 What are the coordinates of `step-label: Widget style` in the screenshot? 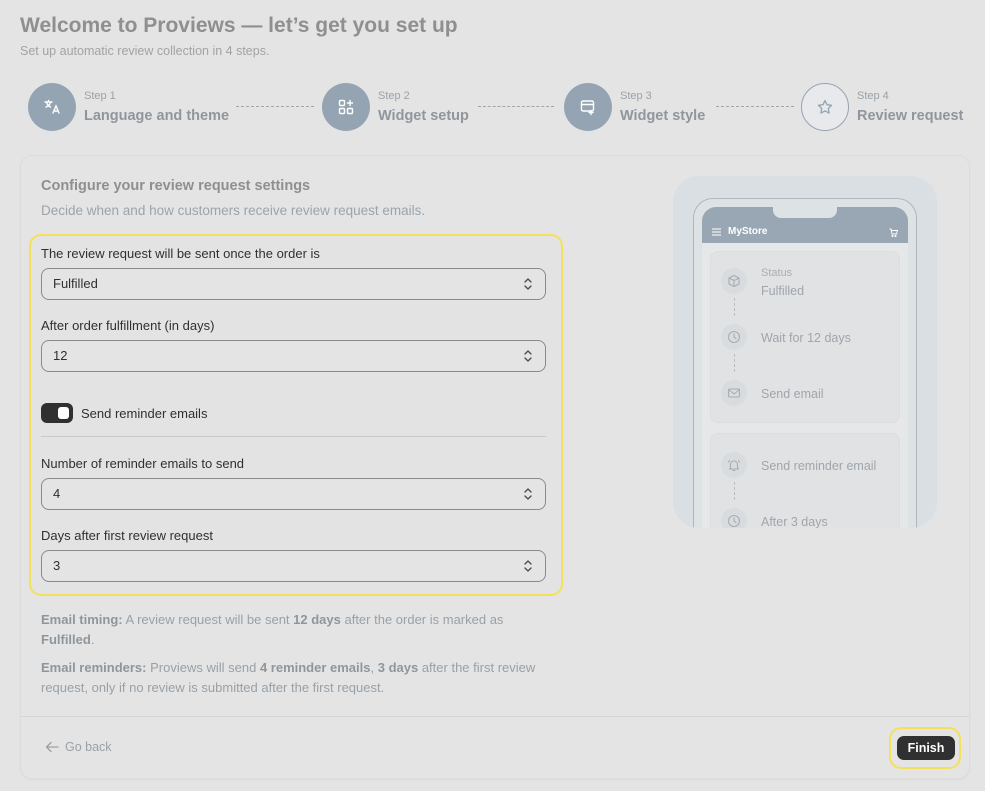 It's located at (663, 115).